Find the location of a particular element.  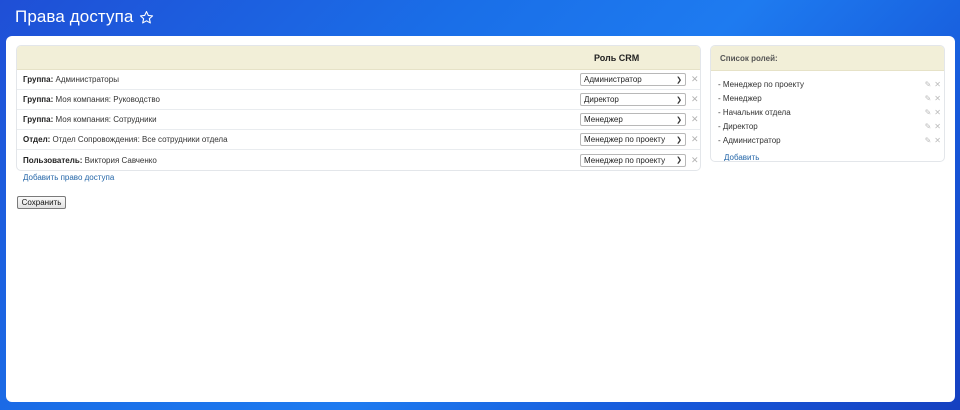

role-item-label: - Менеджер по проекту is located at coordinates (761, 84).